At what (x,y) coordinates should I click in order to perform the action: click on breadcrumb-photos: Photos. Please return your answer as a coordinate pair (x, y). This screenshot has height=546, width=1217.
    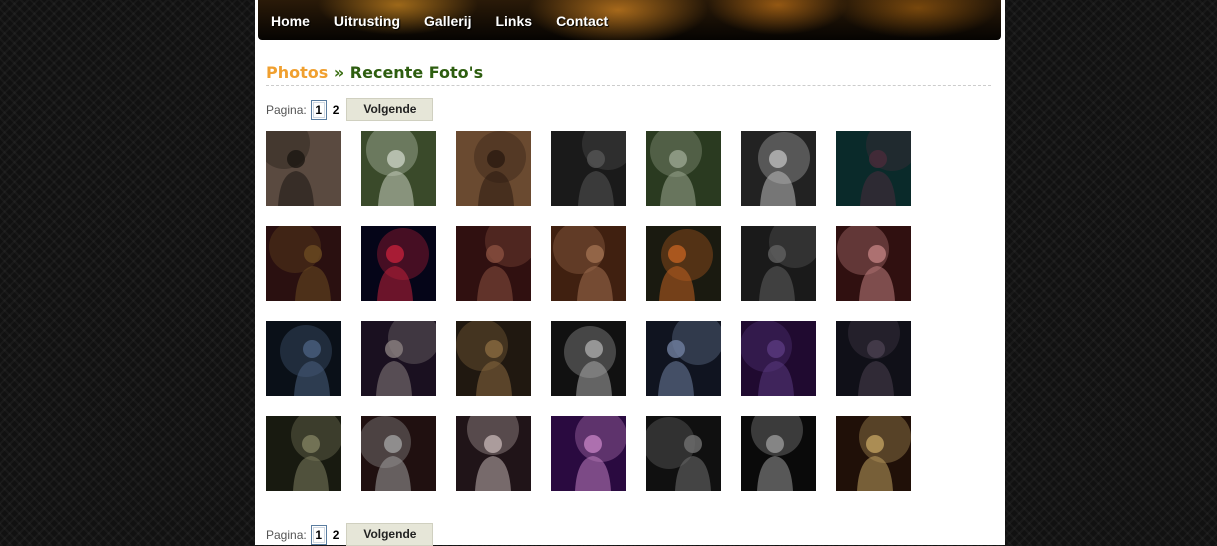
    Looking at the image, I should click on (297, 72).